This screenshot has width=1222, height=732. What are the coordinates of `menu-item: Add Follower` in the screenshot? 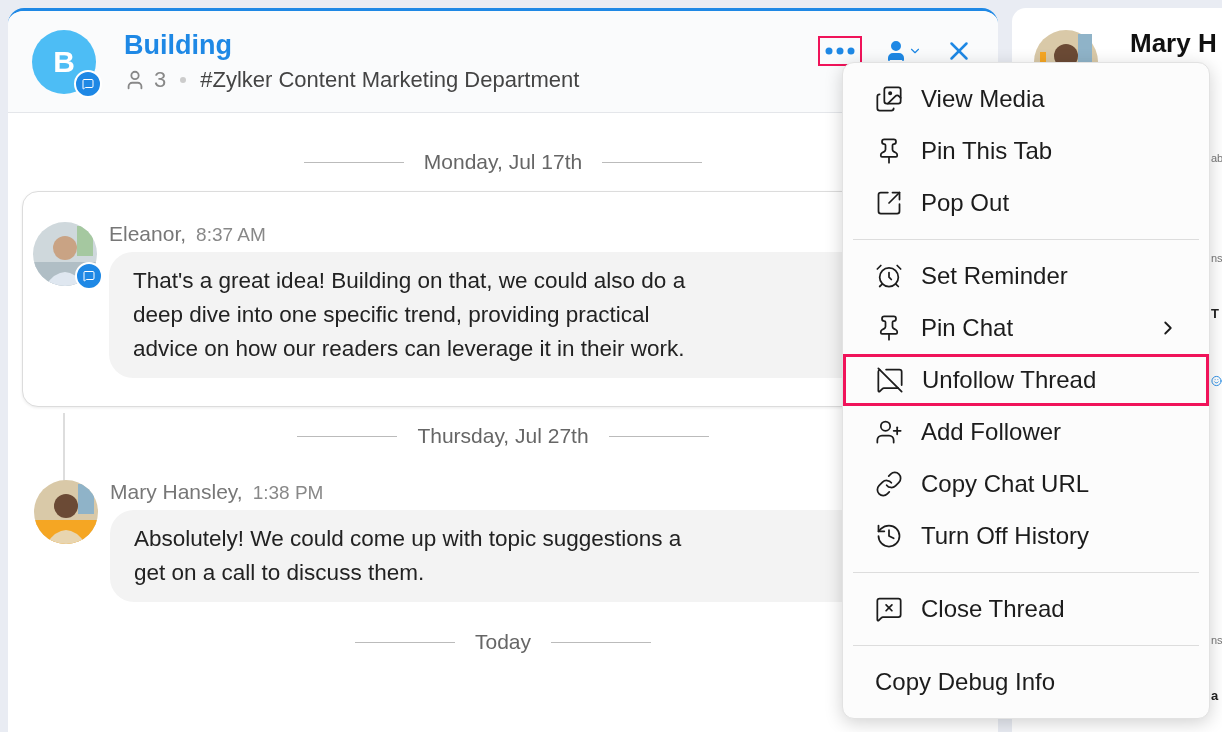 It's located at (1026, 432).